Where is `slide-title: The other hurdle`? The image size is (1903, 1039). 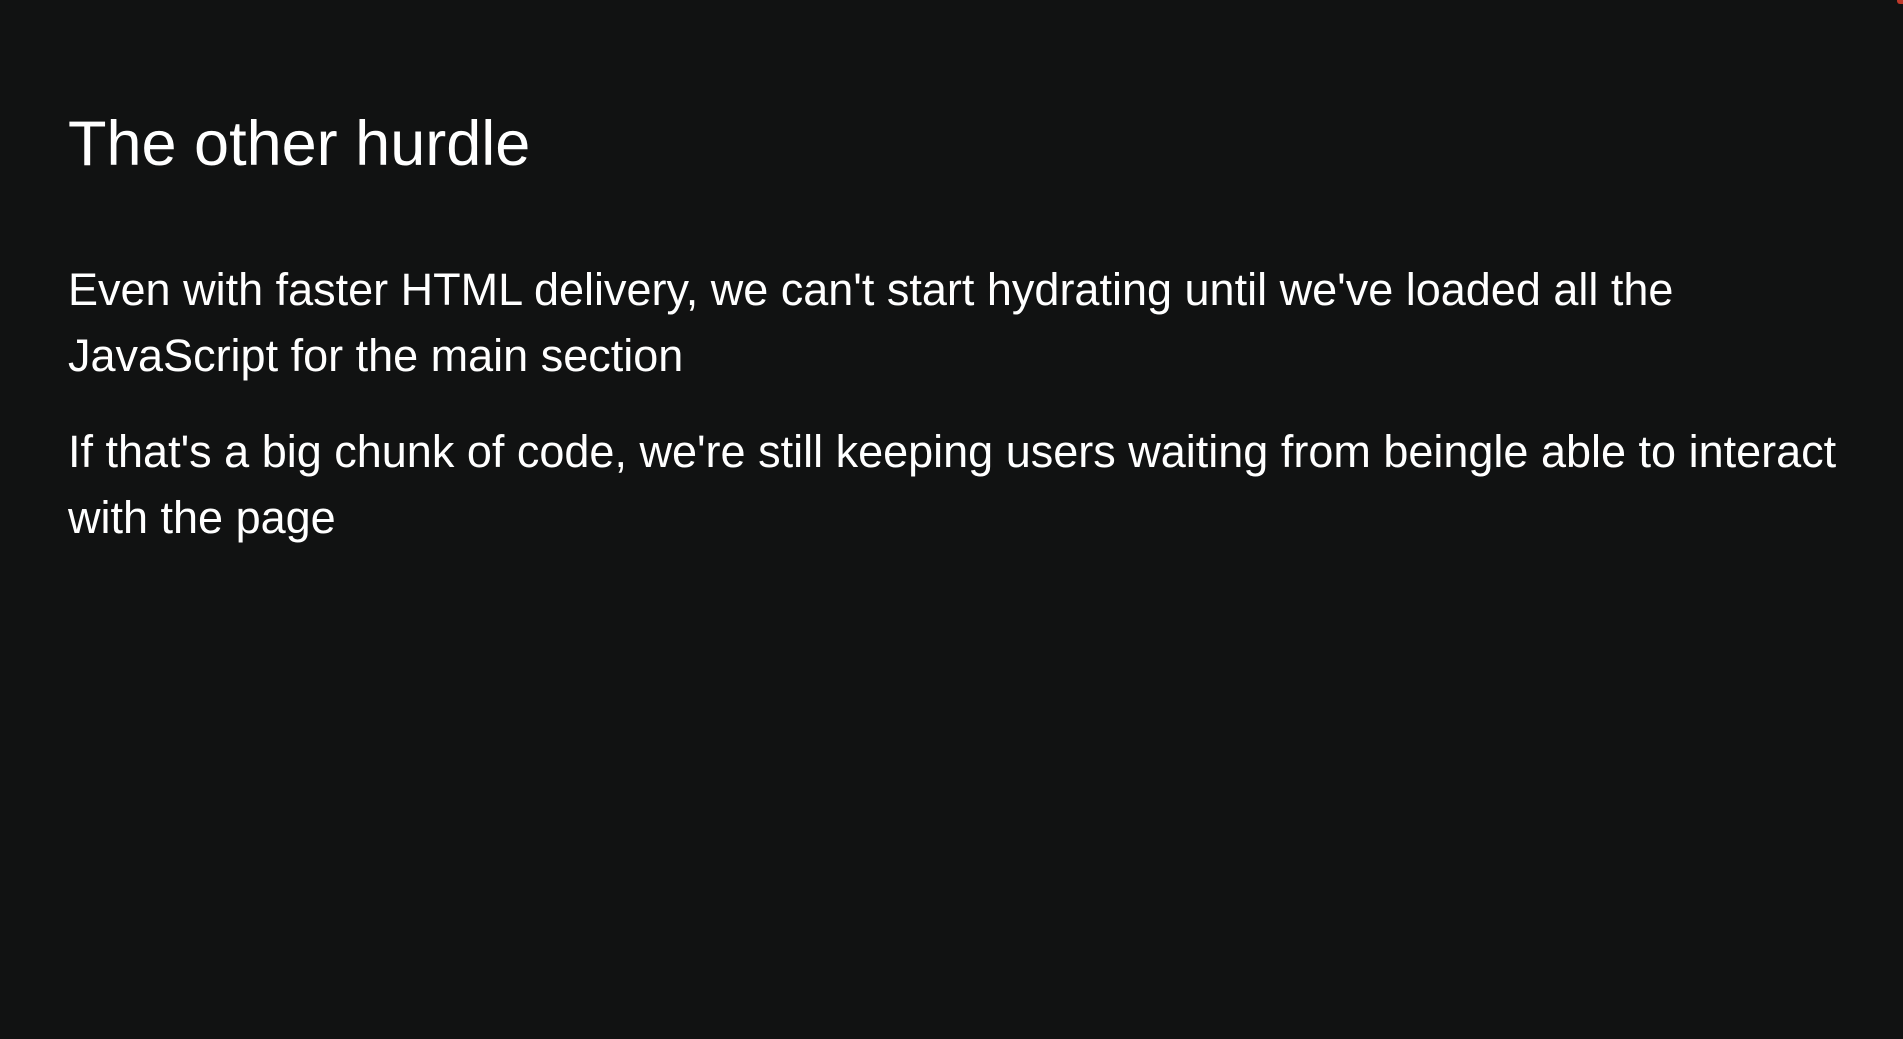
slide-title: The other hurdle is located at coordinates (299, 144).